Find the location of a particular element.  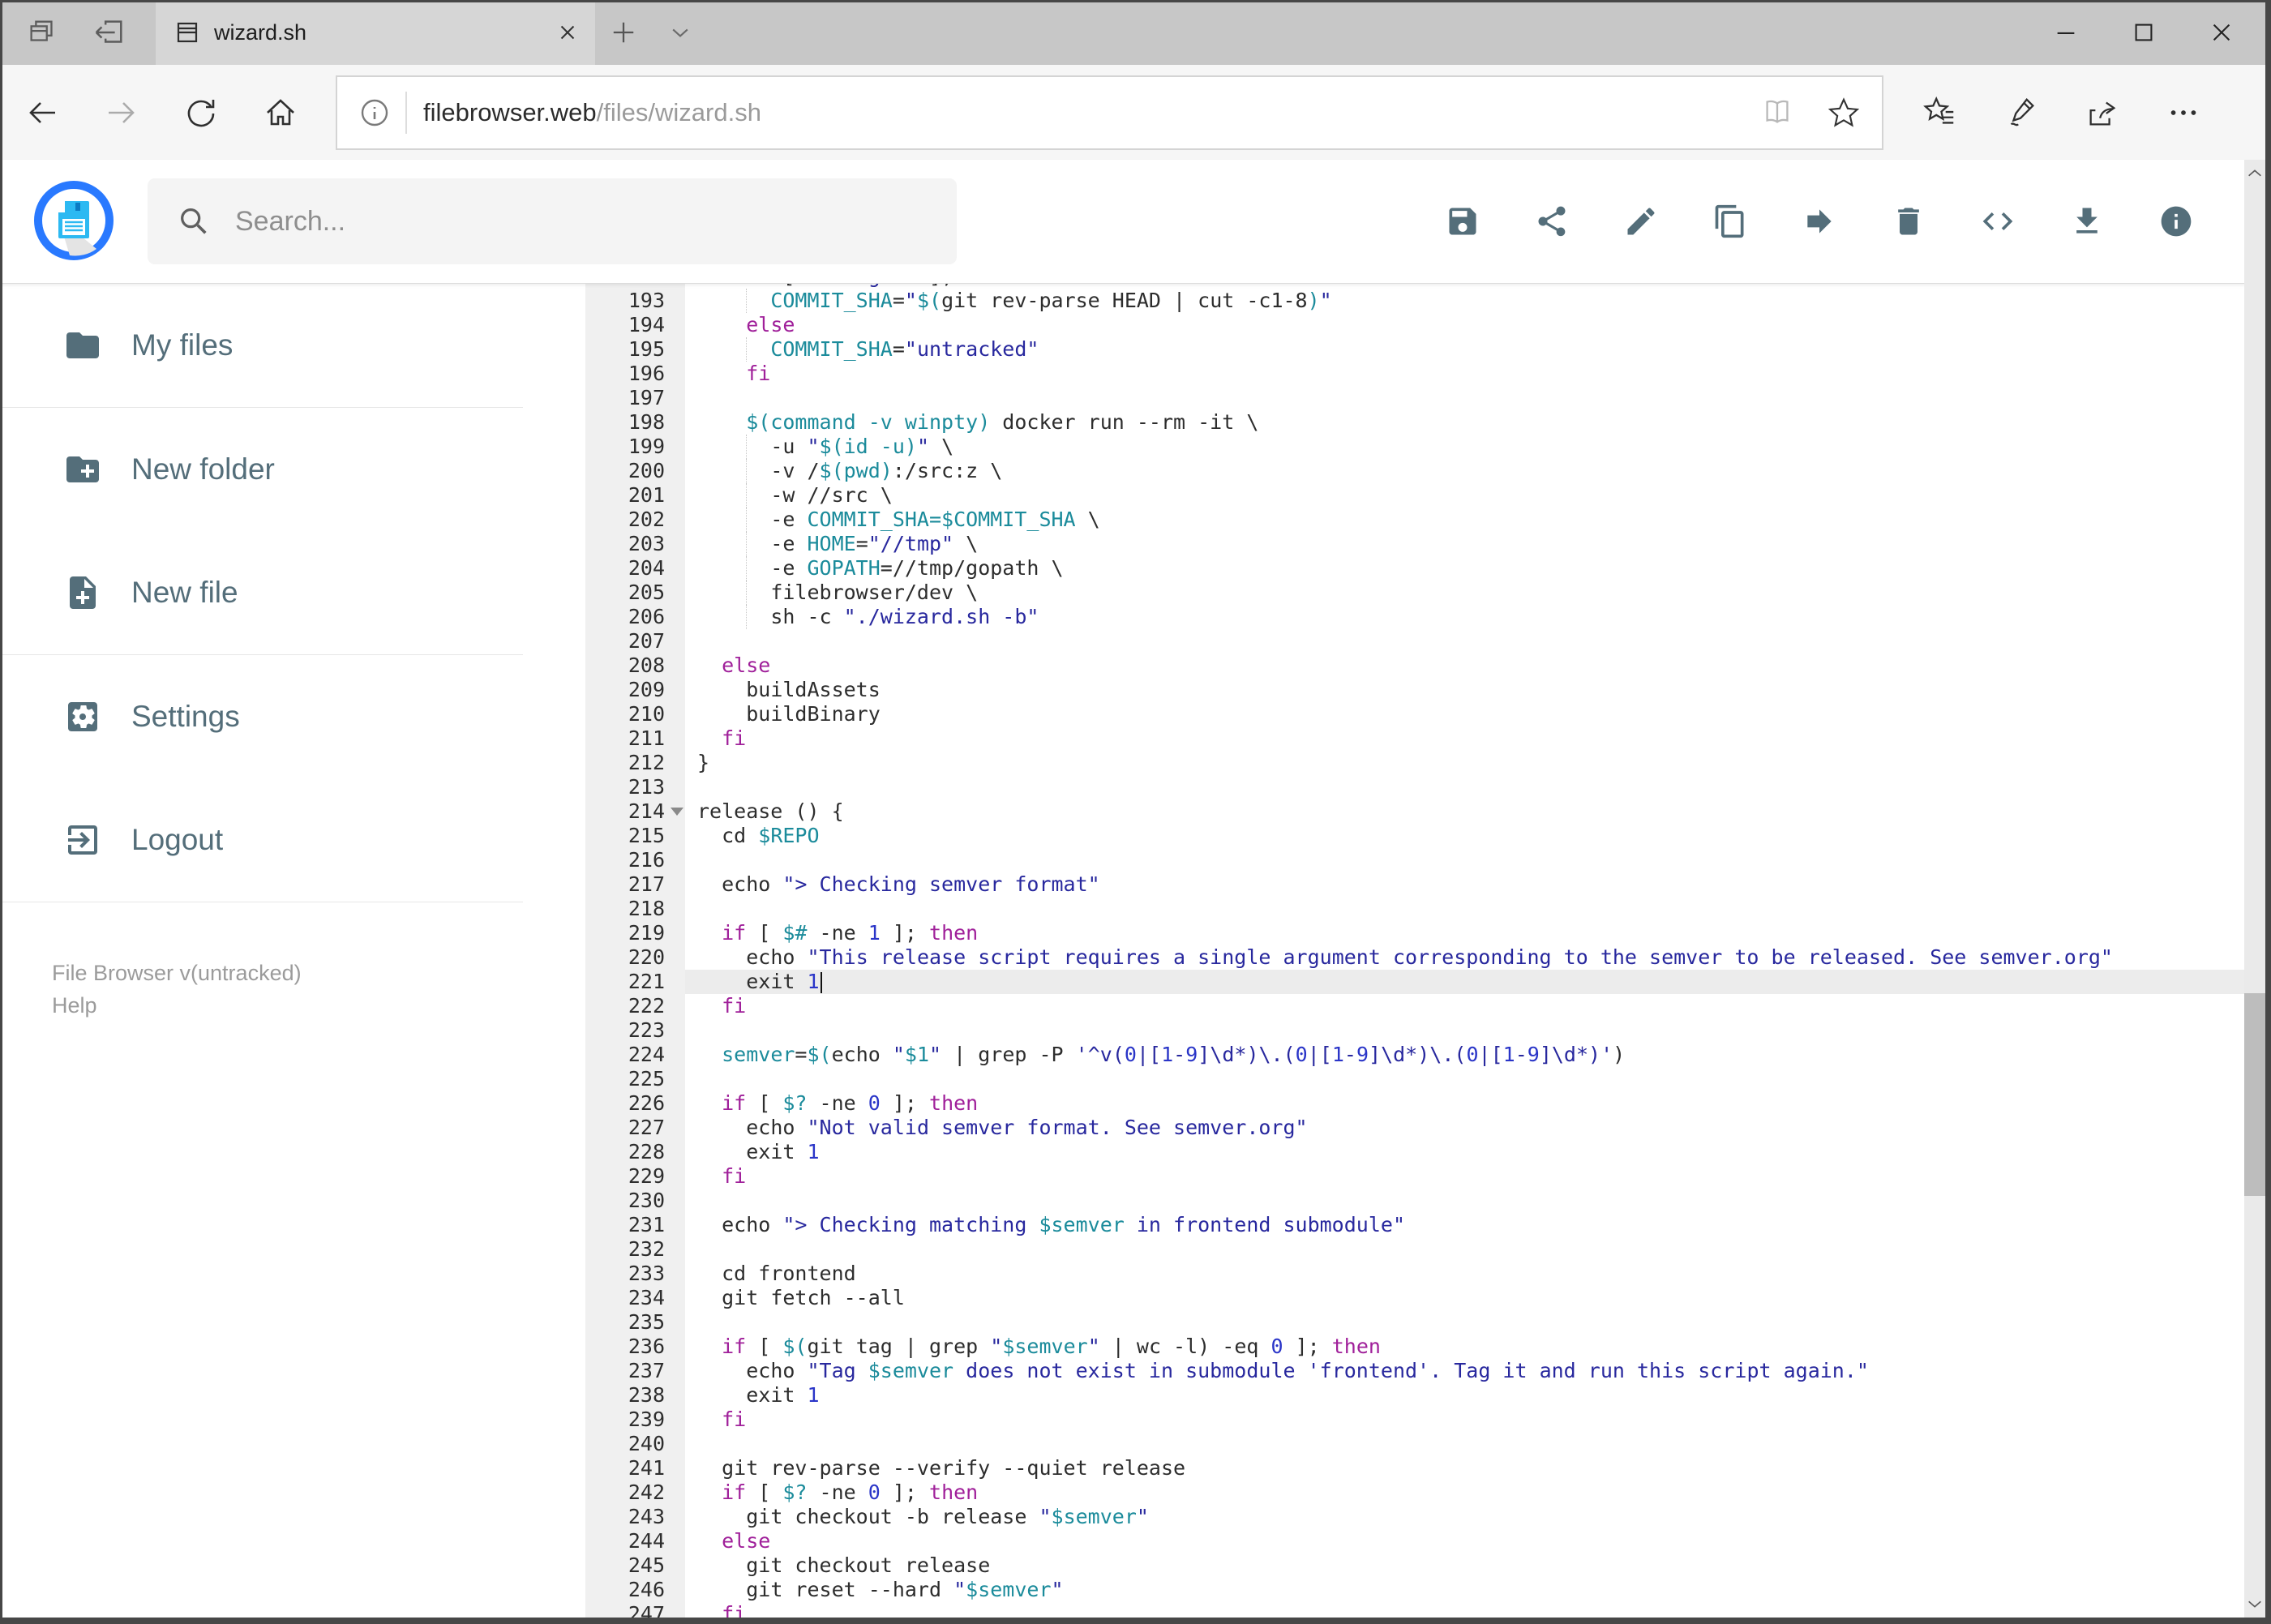

line-number: 242 is located at coordinates (635, 1493).